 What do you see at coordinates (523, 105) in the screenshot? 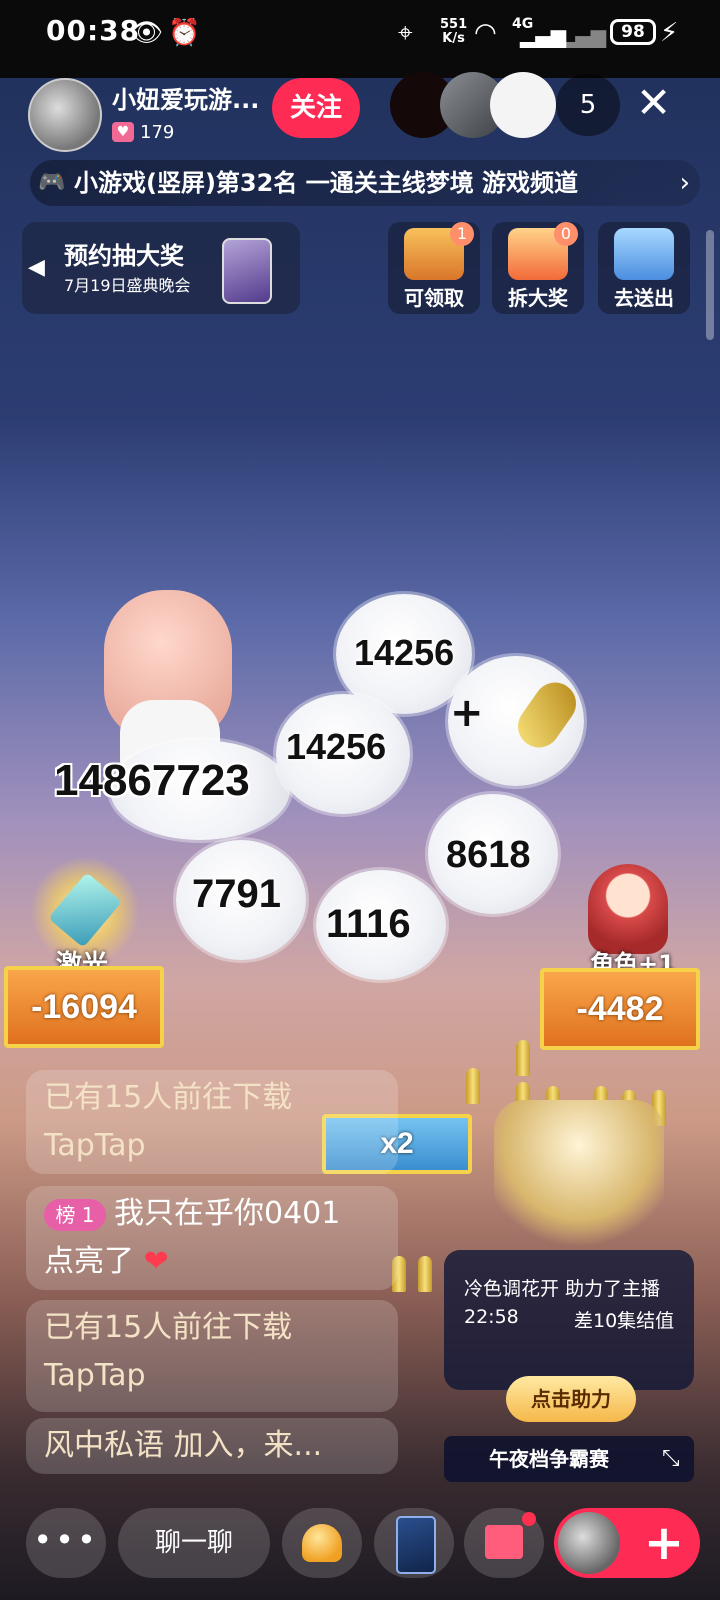
I see `viewer-avatar` at bounding box center [523, 105].